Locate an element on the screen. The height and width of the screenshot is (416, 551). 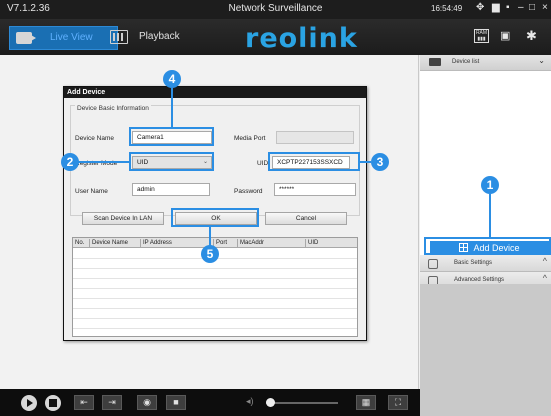
camera-snapshot-icon: ◉ is located at coordinates (147, 402).